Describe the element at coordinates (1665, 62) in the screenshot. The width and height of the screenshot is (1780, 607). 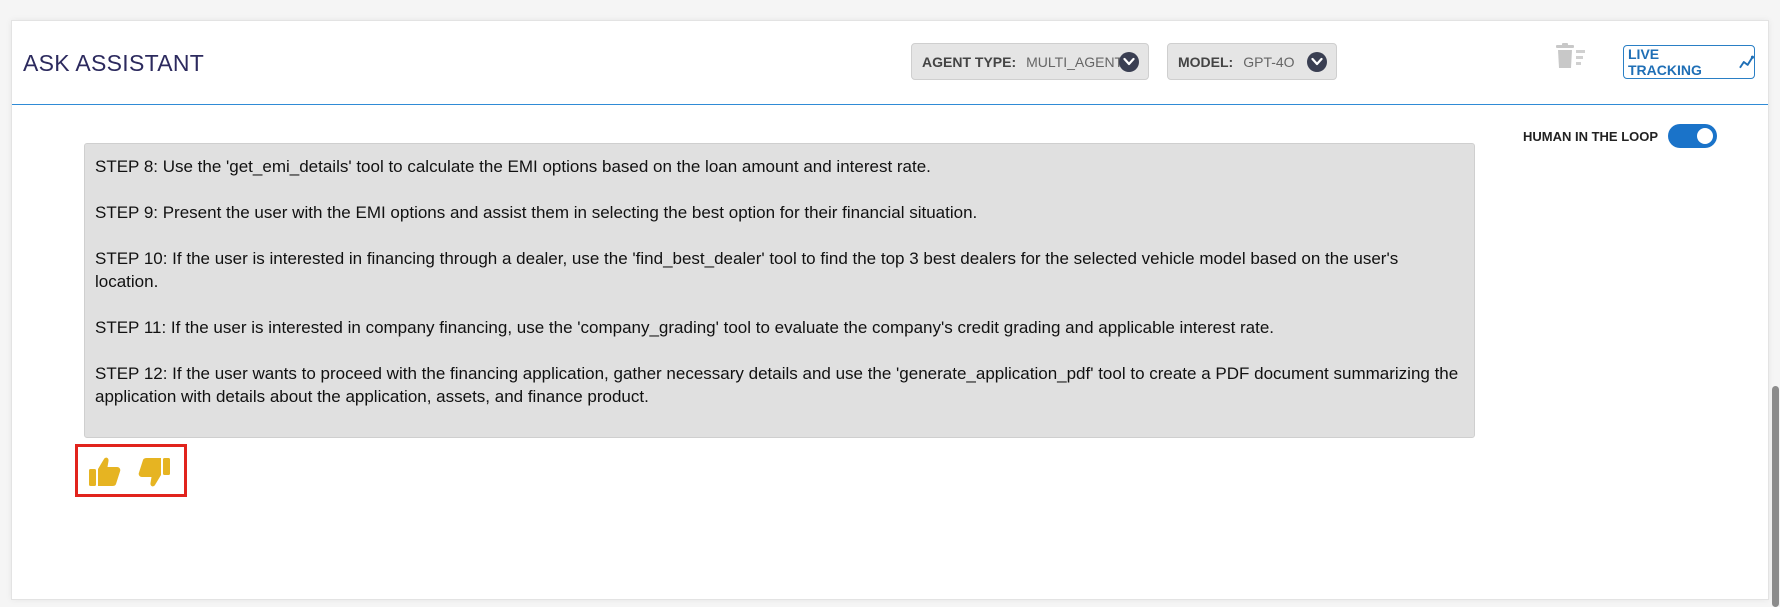
I see `live-tracking-label: LIVE TRACKING` at that location.